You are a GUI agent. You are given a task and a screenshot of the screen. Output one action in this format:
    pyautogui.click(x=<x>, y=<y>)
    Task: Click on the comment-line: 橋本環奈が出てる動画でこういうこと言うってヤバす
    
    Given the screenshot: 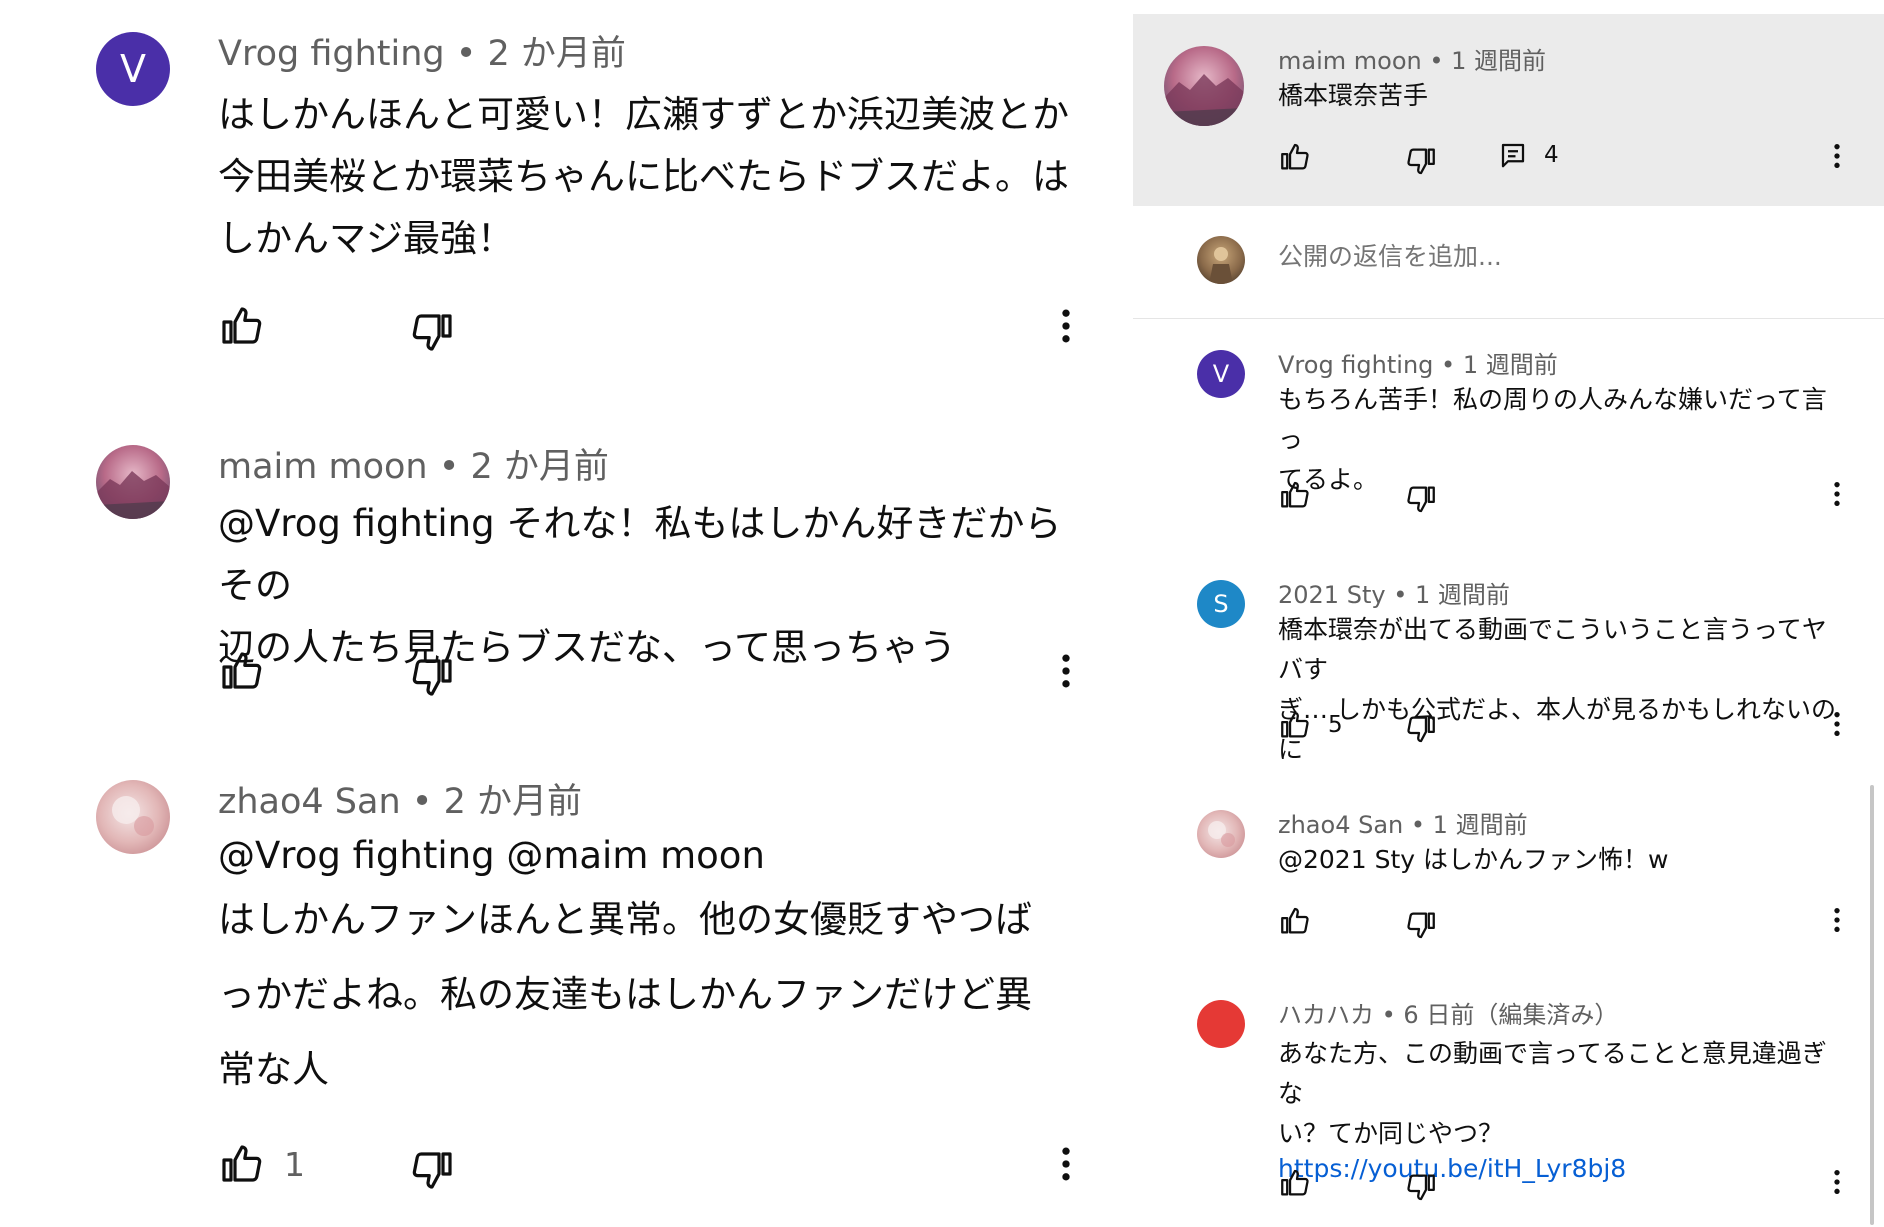 What is the action you would take?
    pyautogui.click(x=1552, y=649)
    